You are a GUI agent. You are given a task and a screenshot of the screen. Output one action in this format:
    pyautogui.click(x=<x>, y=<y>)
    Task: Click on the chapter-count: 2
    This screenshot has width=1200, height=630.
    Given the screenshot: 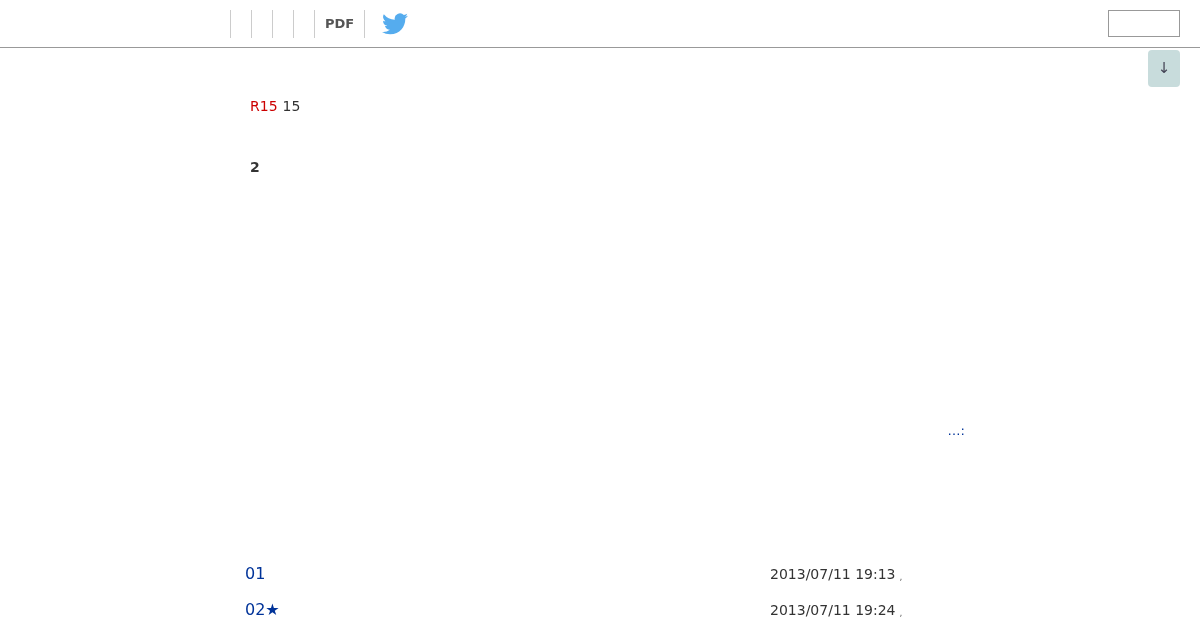 What is the action you would take?
    pyautogui.click(x=255, y=167)
    